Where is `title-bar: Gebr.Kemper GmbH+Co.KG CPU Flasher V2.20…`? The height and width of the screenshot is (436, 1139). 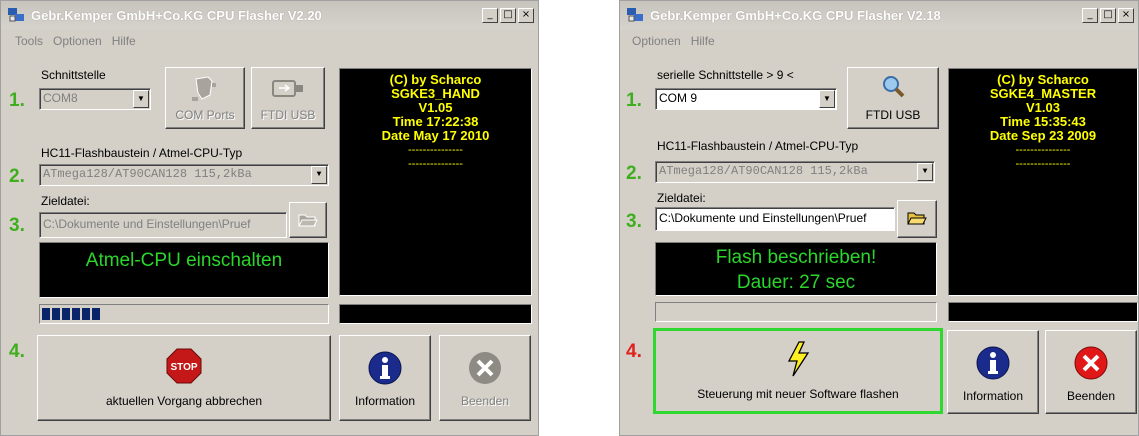
title-bar: Gebr.Kemper GmbH+Co.KG CPU Flasher V2.20… is located at coordinates (269, 15).